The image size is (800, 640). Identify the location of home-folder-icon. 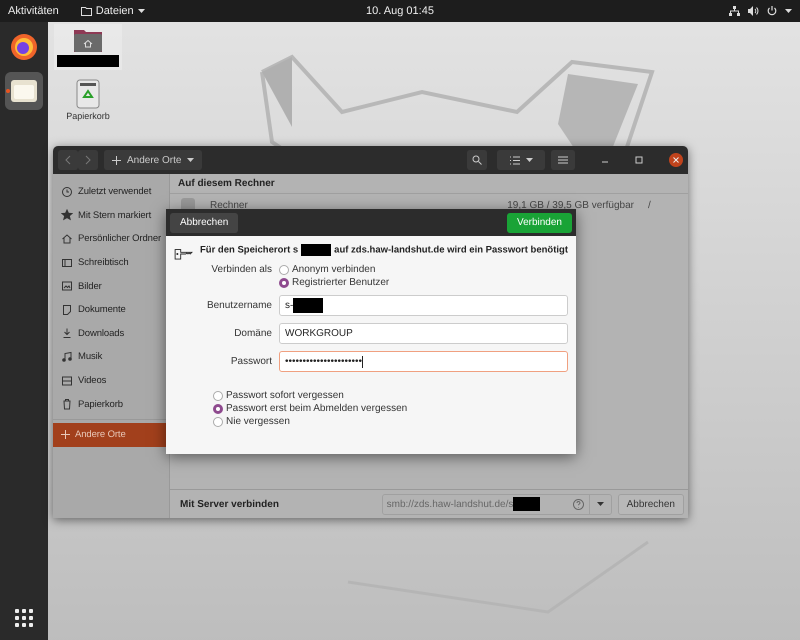
(88, 40).